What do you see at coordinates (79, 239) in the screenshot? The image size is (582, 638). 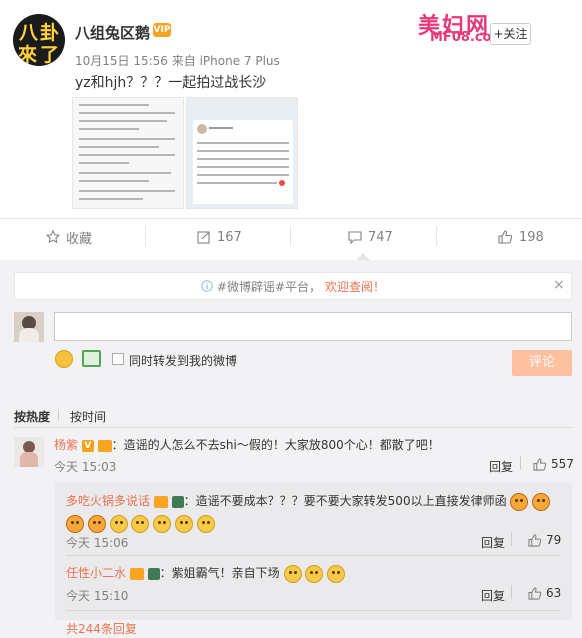 I see `favorite-label: 收藏` at bounding box center [79, 239].